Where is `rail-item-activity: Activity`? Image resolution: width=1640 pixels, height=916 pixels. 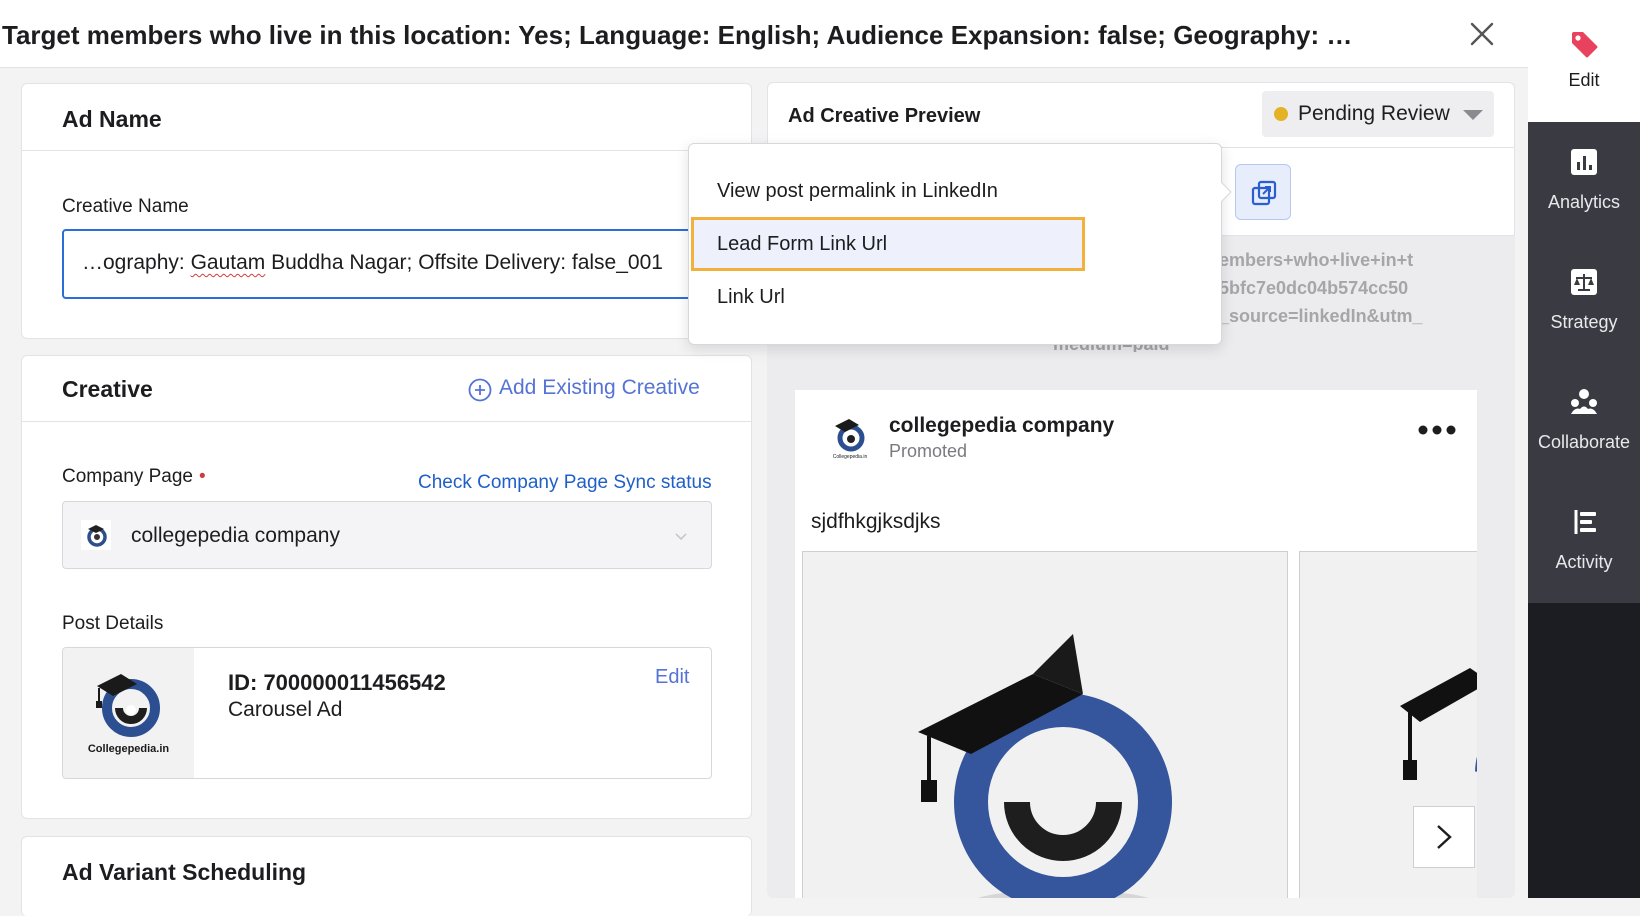 rail-item-activity: Activity is located at coordinates (1584, 551).